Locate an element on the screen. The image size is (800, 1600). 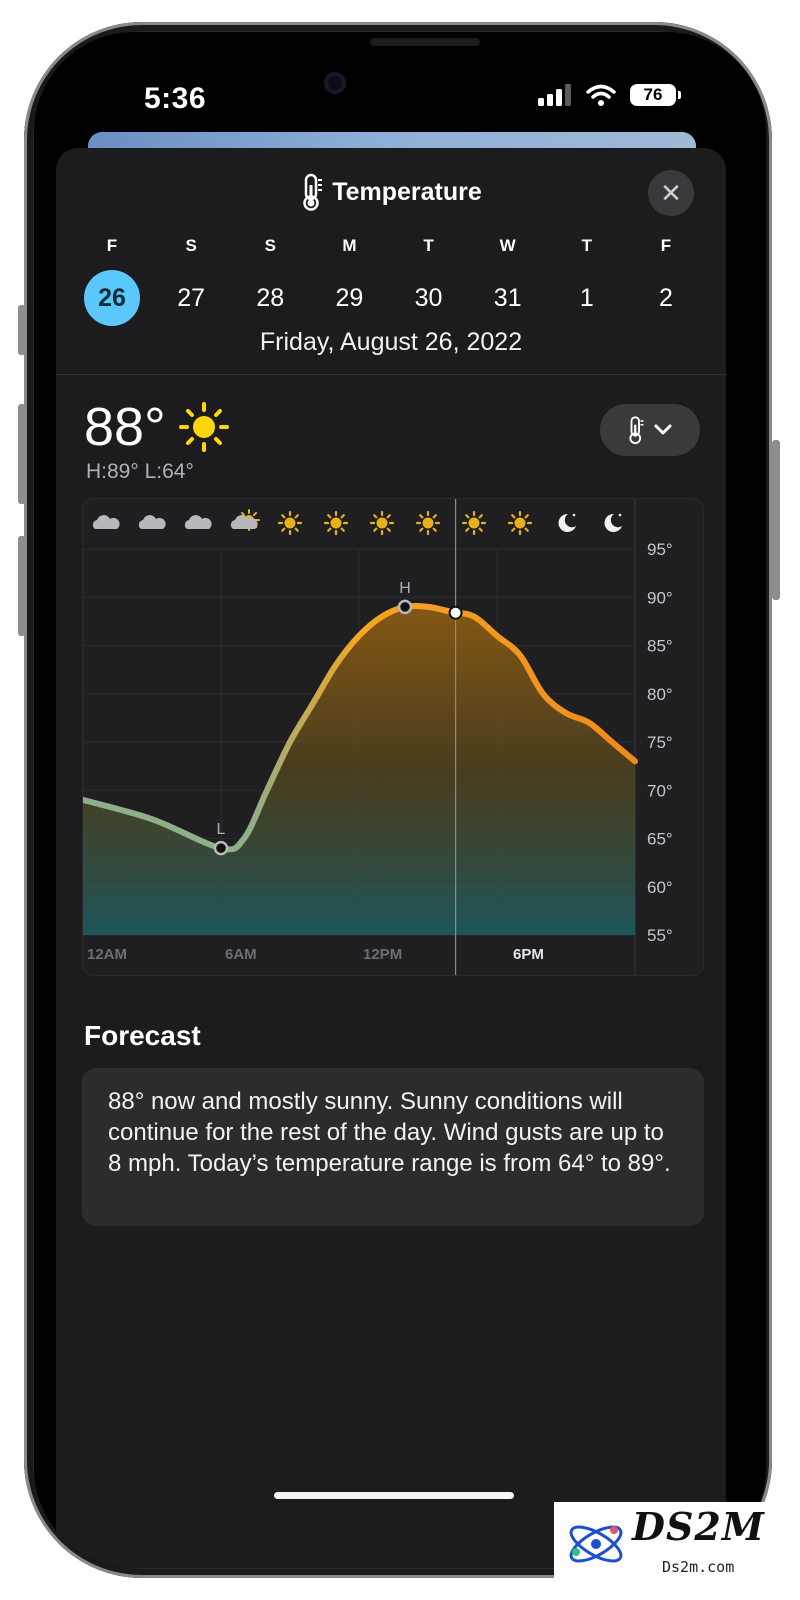
day-letter: W is located at coordinates (507, 245).